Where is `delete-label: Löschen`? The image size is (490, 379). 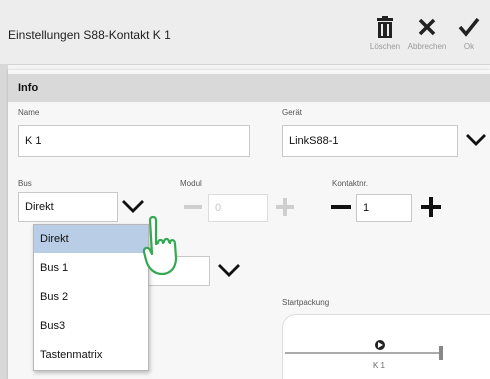 delete-label: Löschen is located at coordinates (385, 46).